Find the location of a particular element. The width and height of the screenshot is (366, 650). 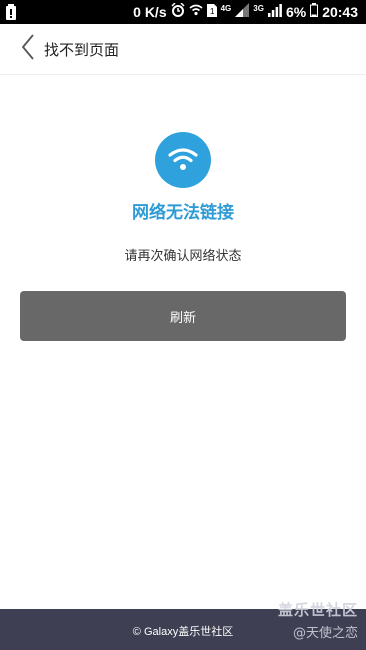

clock: 20:43 is located at coordinates (340, 12).